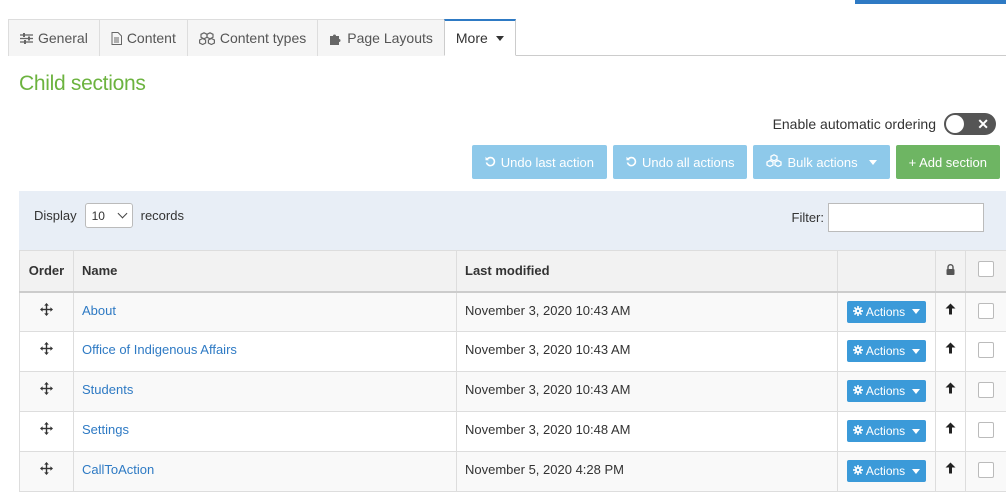  What do you see at coordinates (265, 271) in the screenshot?
I see `column-header-name: Name` at bounding box center [265, 271].